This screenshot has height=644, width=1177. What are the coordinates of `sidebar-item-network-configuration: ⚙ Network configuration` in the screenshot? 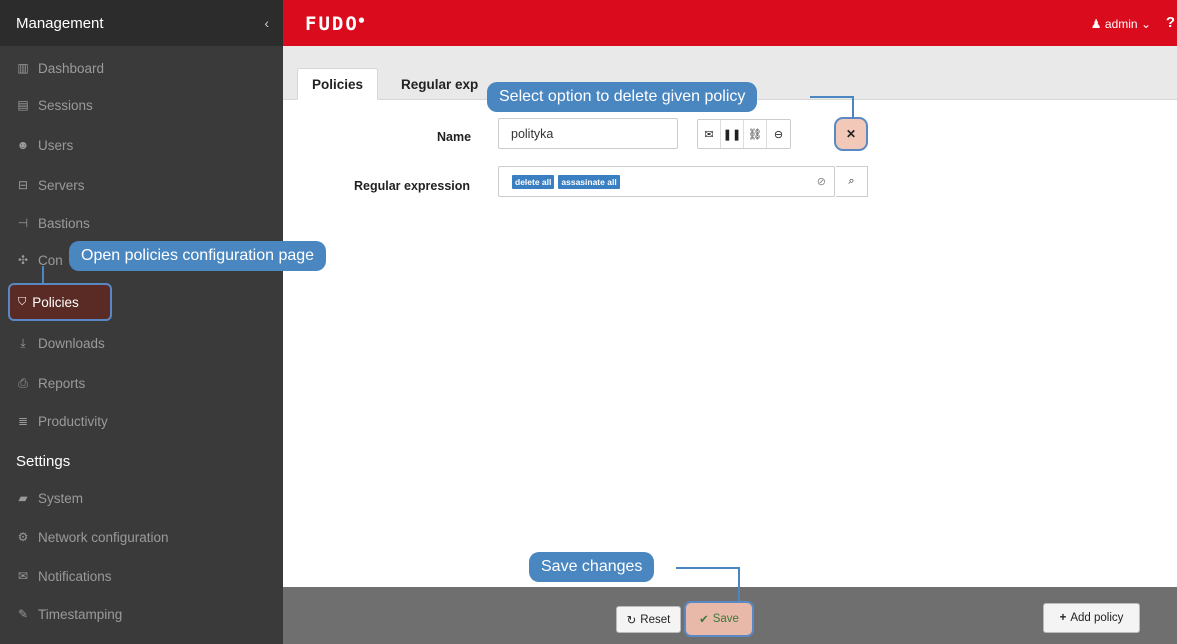 It's located at (92, 537).